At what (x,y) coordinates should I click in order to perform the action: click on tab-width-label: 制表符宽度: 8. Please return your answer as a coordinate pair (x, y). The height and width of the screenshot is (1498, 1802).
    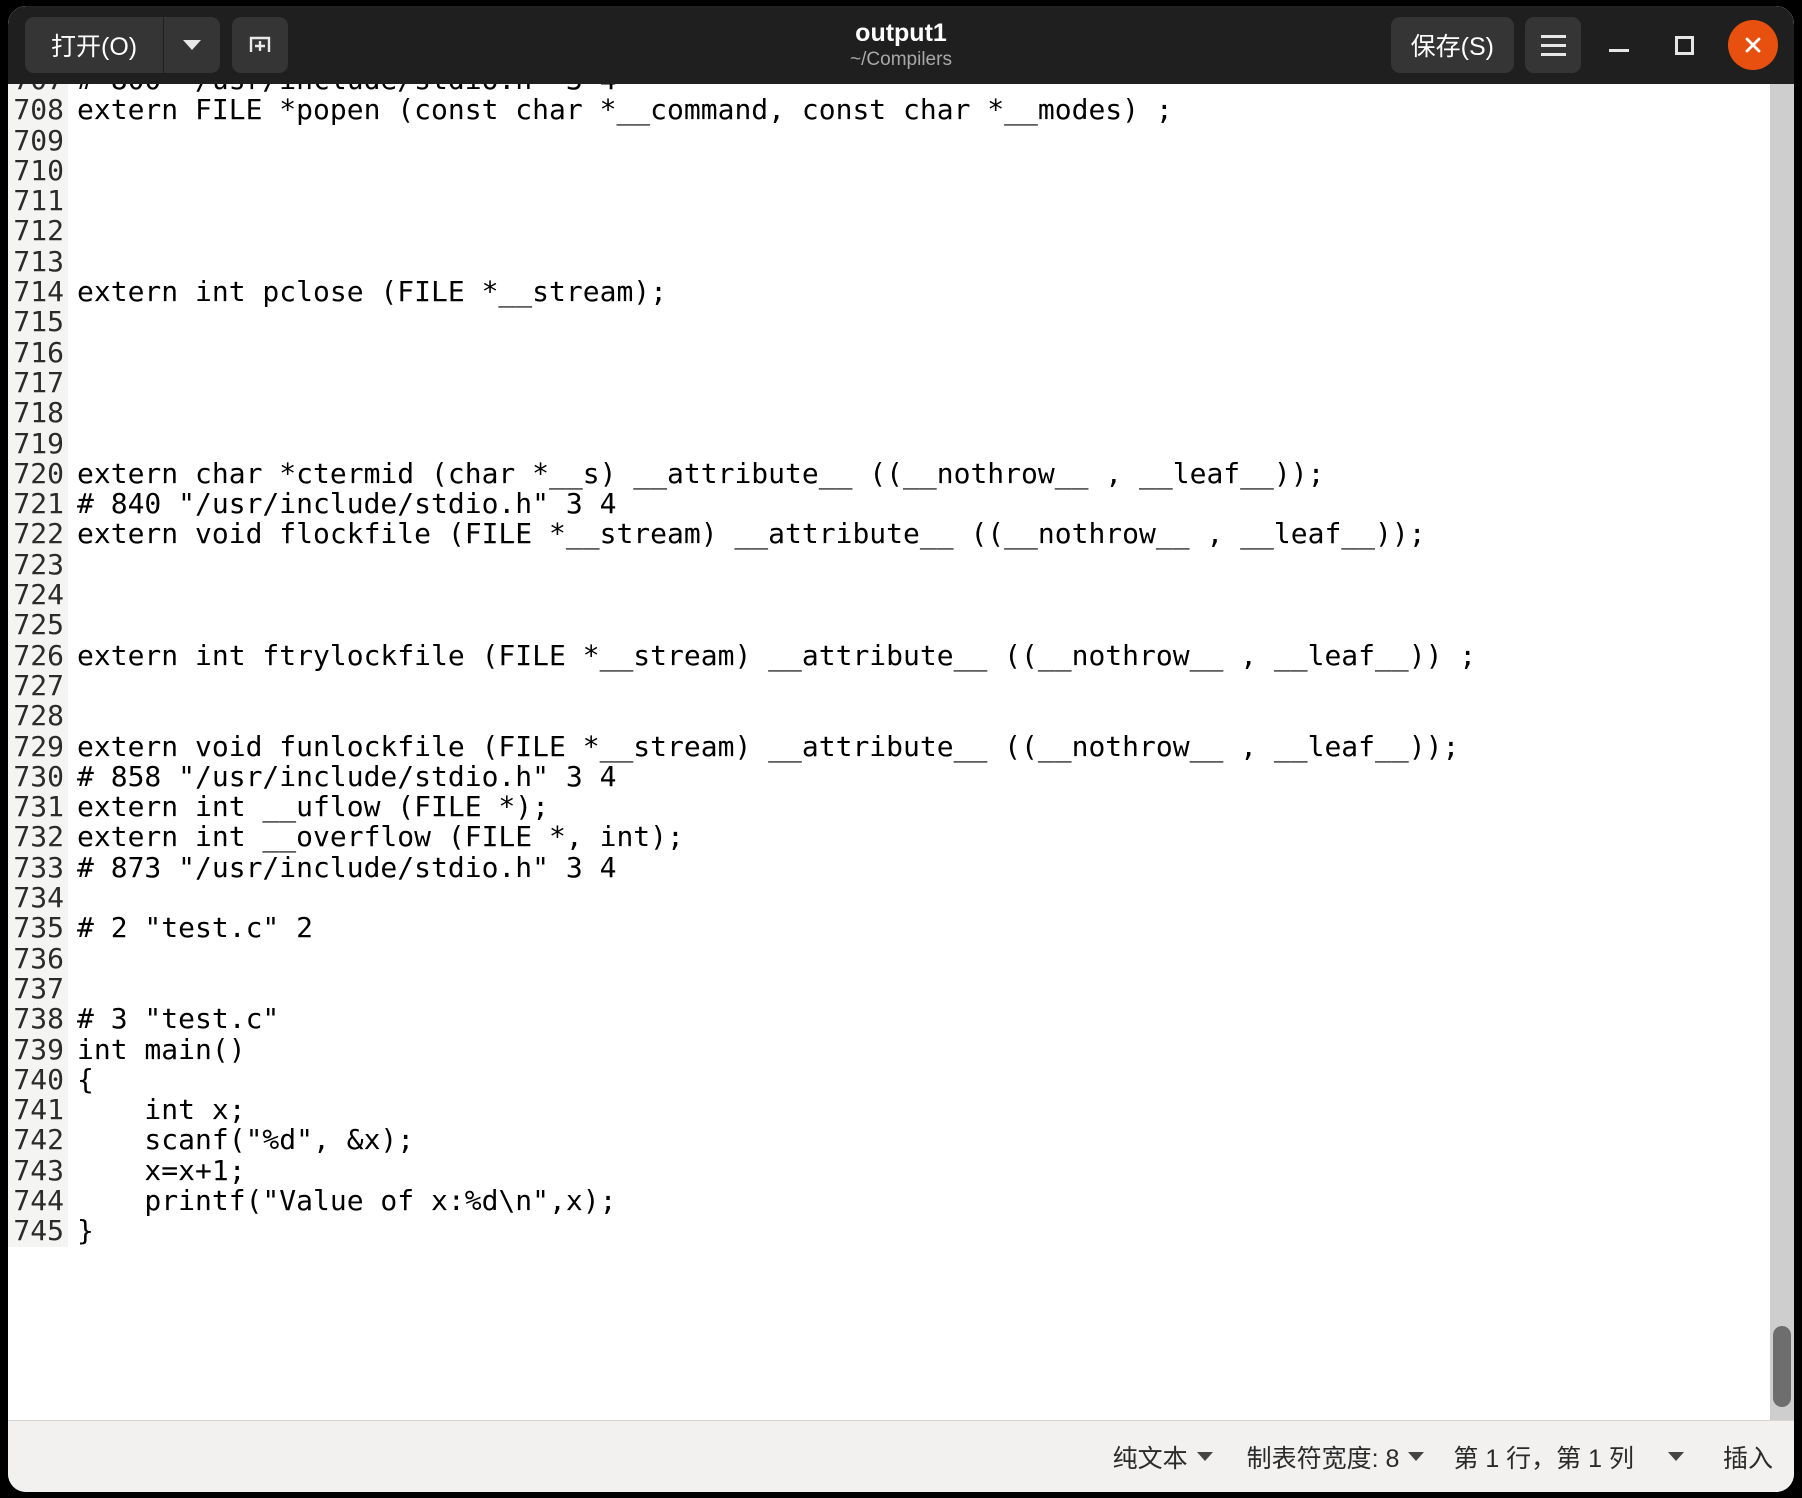
    Looking at the image, I should click on (1323, 1458).